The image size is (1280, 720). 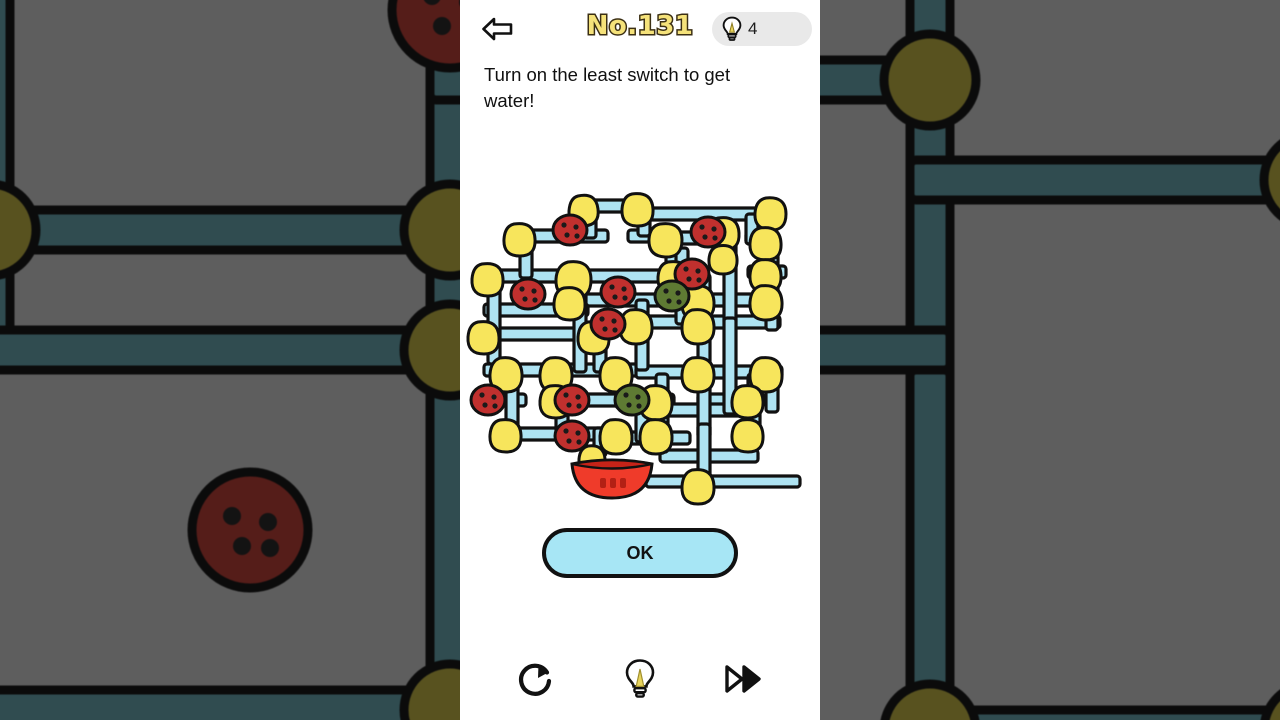 I want to click on bowl-target, so click(x=612, y=479).